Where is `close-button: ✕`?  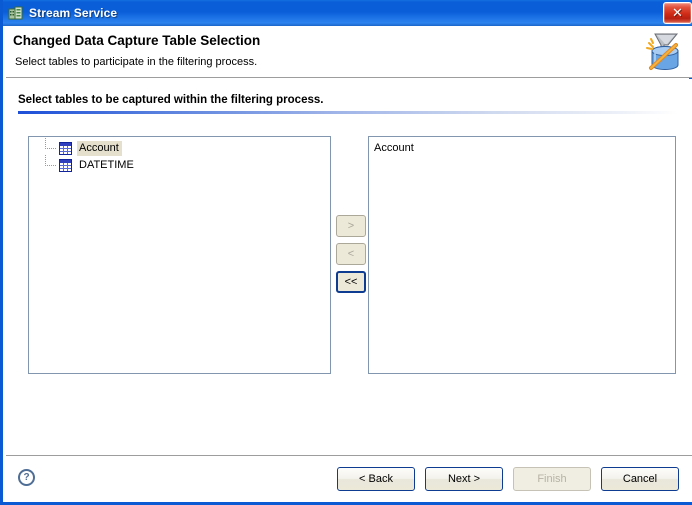
close-button: ✕ is located at coordinates (677, 13).